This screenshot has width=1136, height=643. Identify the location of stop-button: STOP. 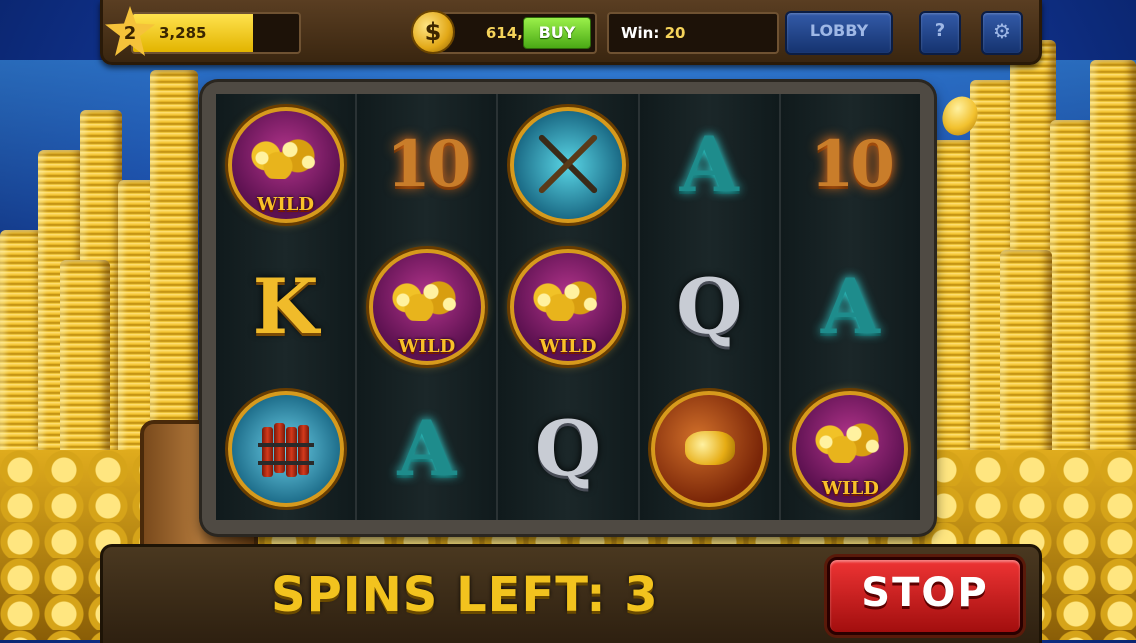
(925, 596).